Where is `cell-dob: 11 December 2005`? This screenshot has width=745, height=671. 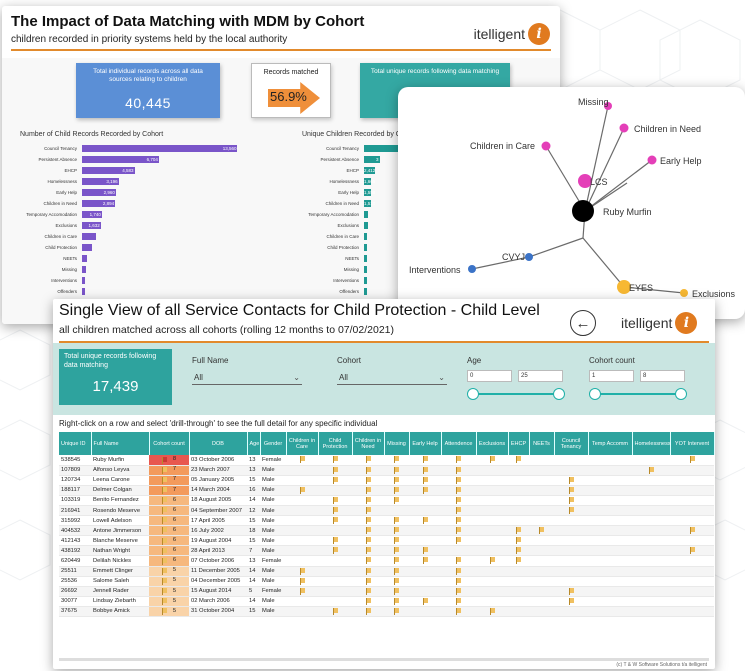 cell-dob: 11 December 2005 is located at coordinates (218, 571).